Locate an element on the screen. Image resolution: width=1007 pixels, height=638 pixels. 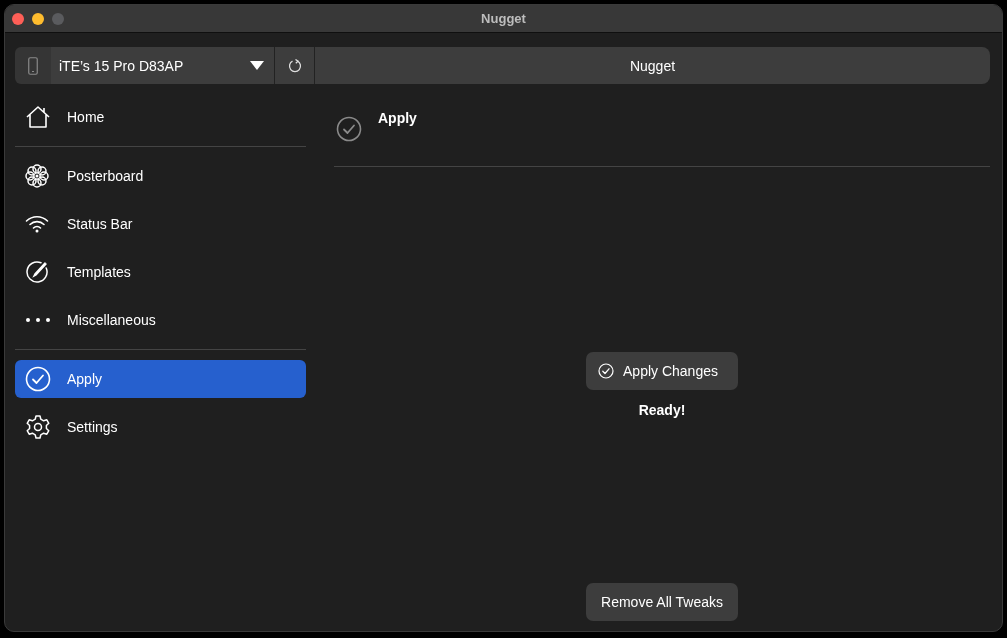
status-text: Ready! is located at coordinates (662, 410).